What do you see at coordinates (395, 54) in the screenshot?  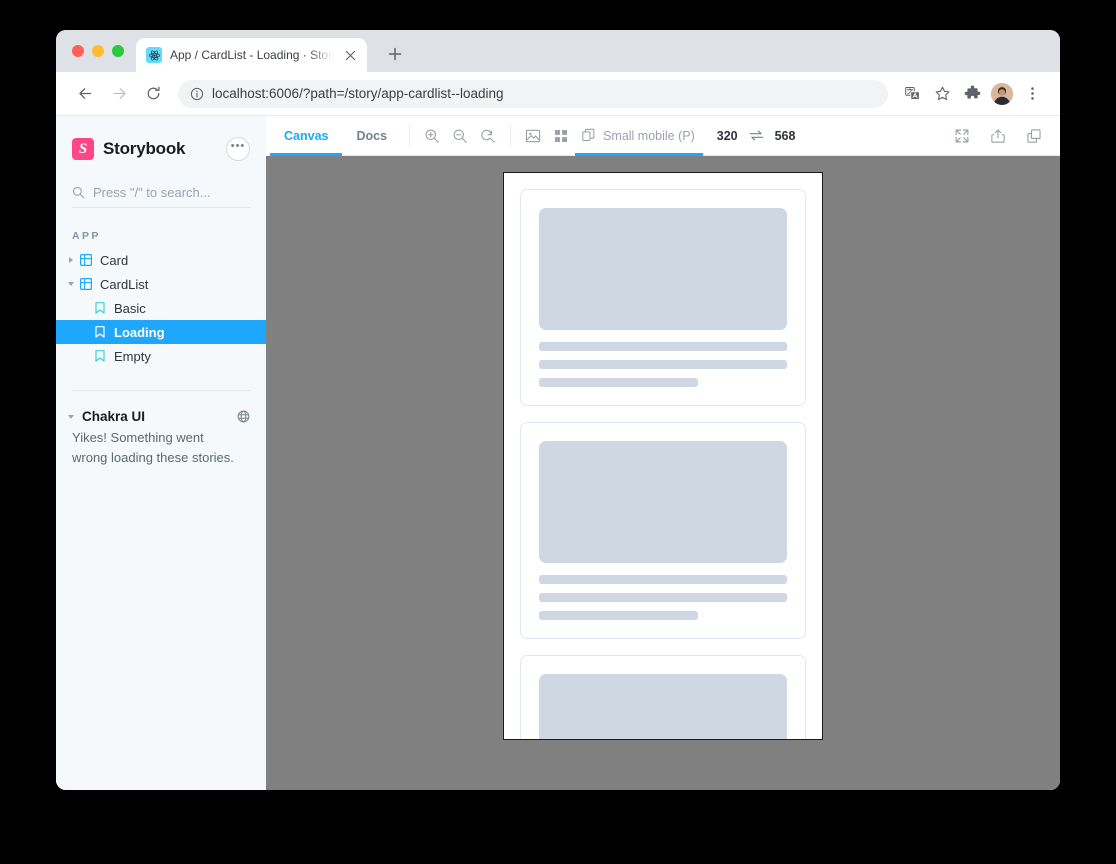 I see `new-tab-button` at bounding box center [395, 54].